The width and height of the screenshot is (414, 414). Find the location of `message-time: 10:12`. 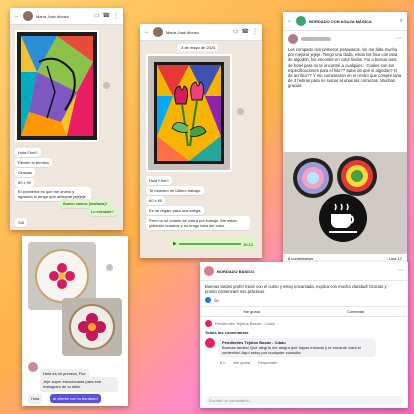

message-time: 10:12 is located at coordinates (247, 244).